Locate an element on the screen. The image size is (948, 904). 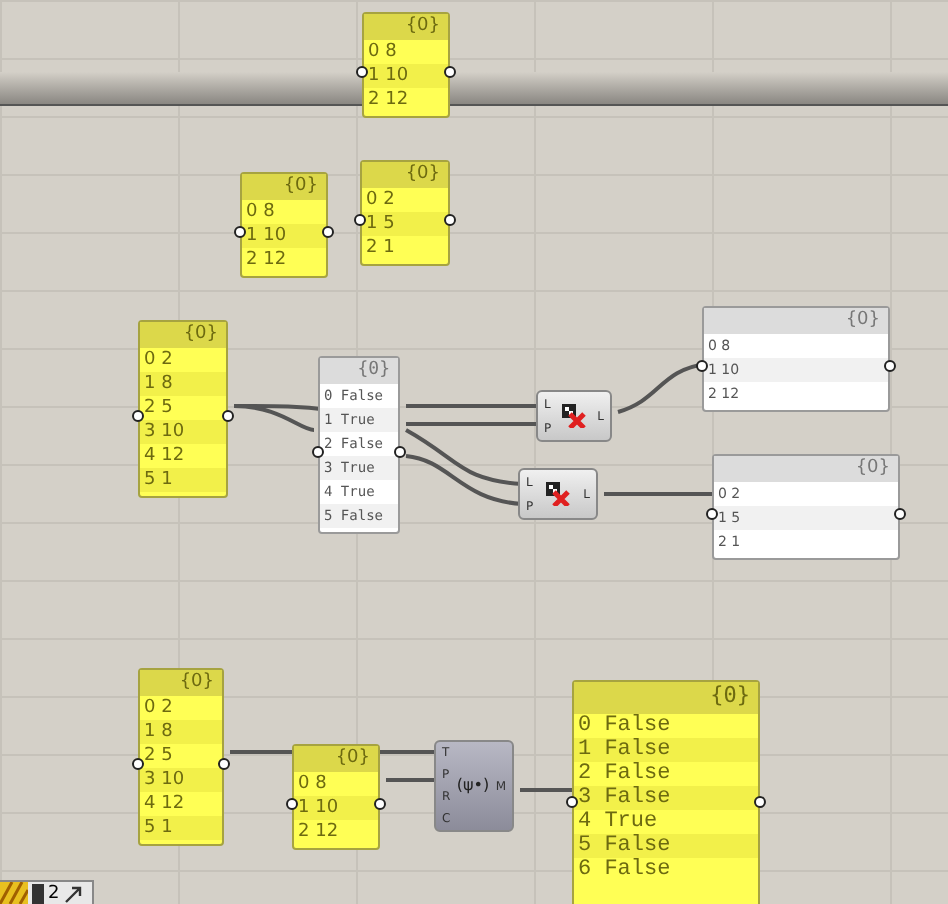
component-label: (ψ•) is located at coordinates (473, 786).